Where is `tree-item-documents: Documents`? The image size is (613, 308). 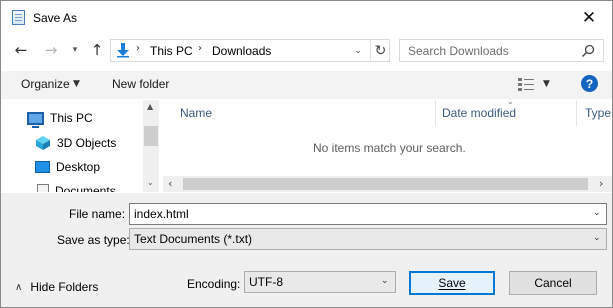
tree-item-documents: Documents is located at coordinates (76, 186).